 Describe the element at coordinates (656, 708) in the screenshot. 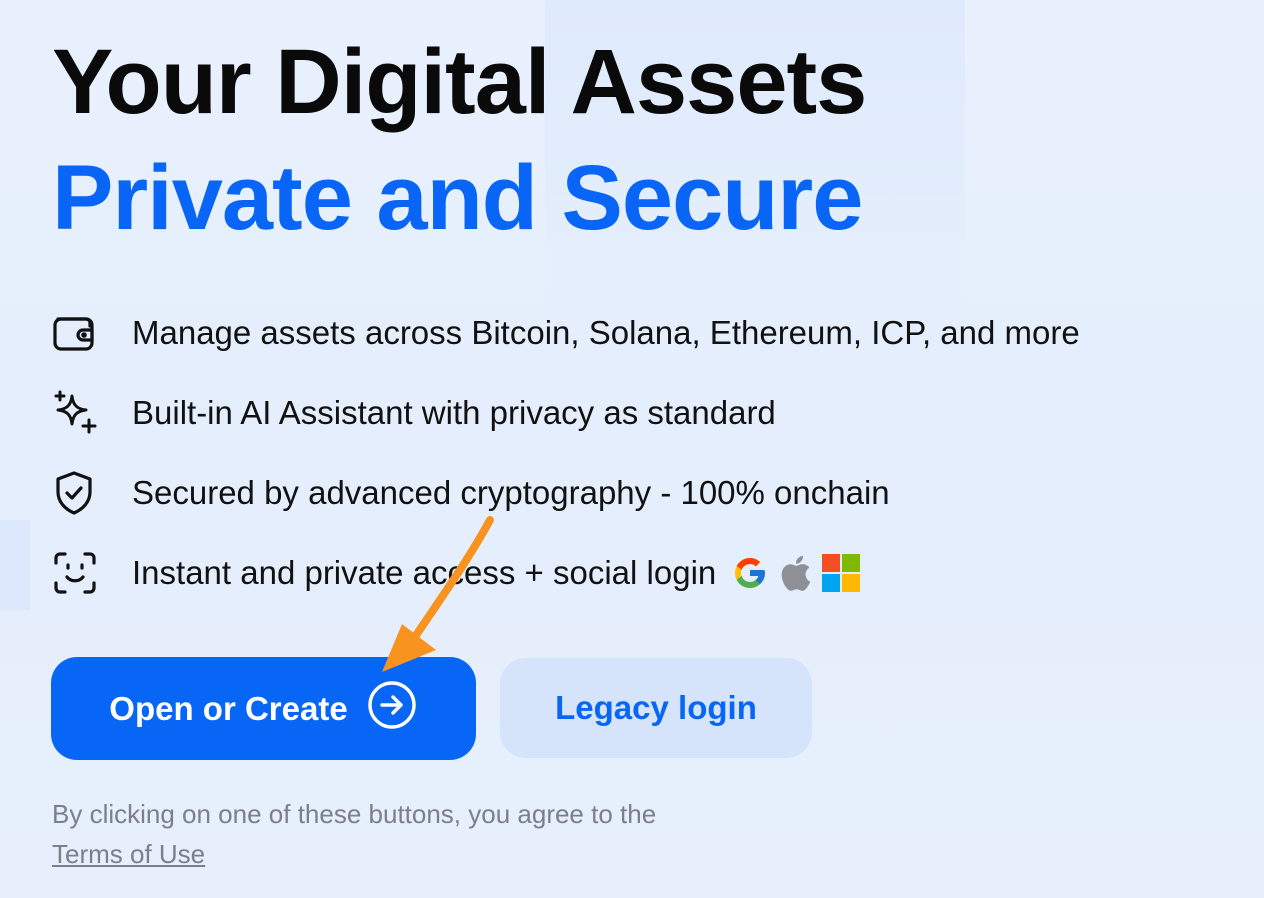

I see `legacy-login-button: Legacy login` at that location.